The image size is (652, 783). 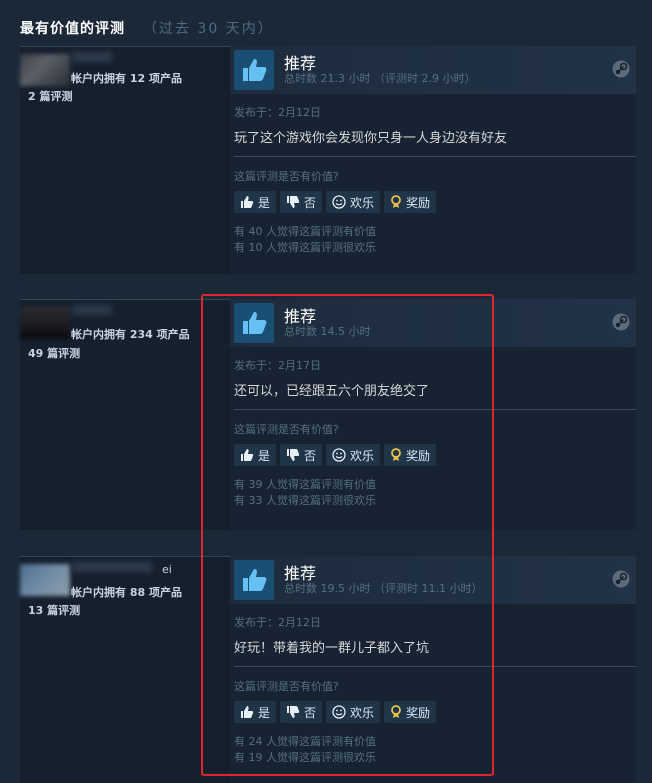 What do you see at coordinates (327, 331) in the screenshot?
I see `playtime: 总时数 14.5 小时` at bounding box center [327, 331].